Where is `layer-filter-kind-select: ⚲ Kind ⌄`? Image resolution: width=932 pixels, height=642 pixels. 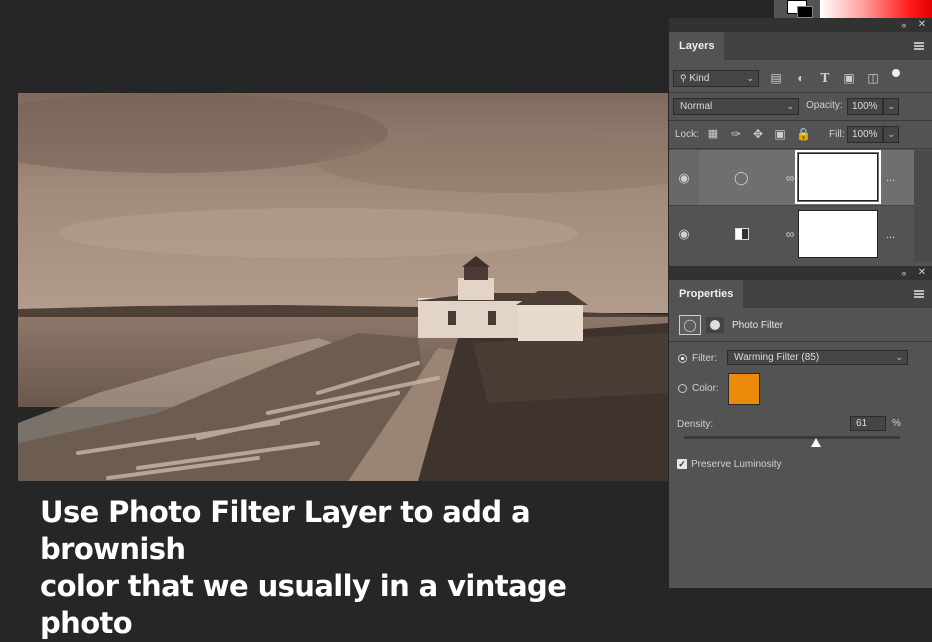
layer-filter-kind-select: ⚲ Kind ⌄ is located at coordinates (716, 78).